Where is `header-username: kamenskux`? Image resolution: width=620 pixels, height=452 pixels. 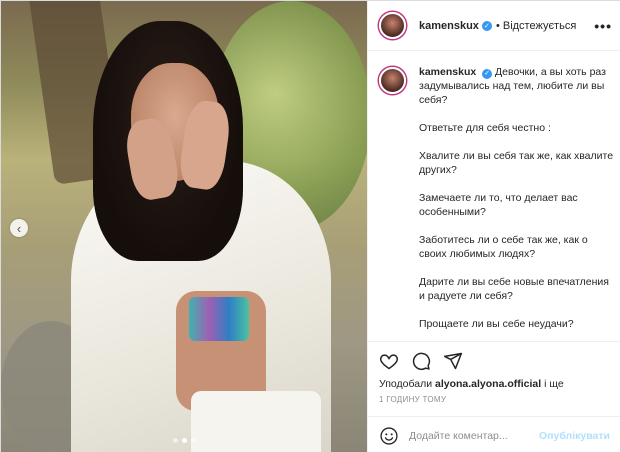 header-username: kamenskux is located at coordinates (449, 26).